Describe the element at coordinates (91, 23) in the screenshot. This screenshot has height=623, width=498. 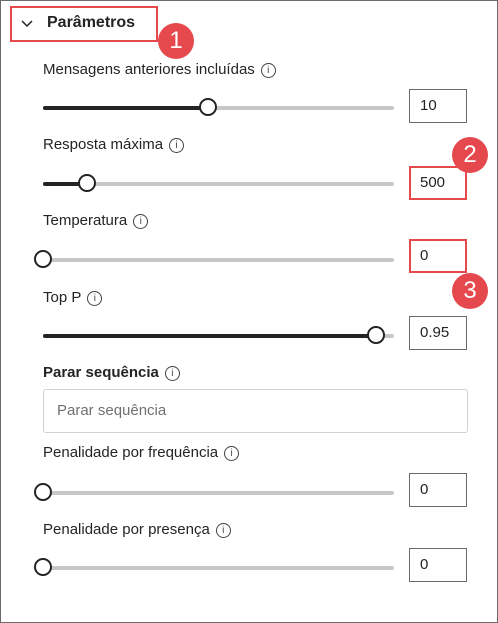
I see `section-title: Parâmetros` at that location.